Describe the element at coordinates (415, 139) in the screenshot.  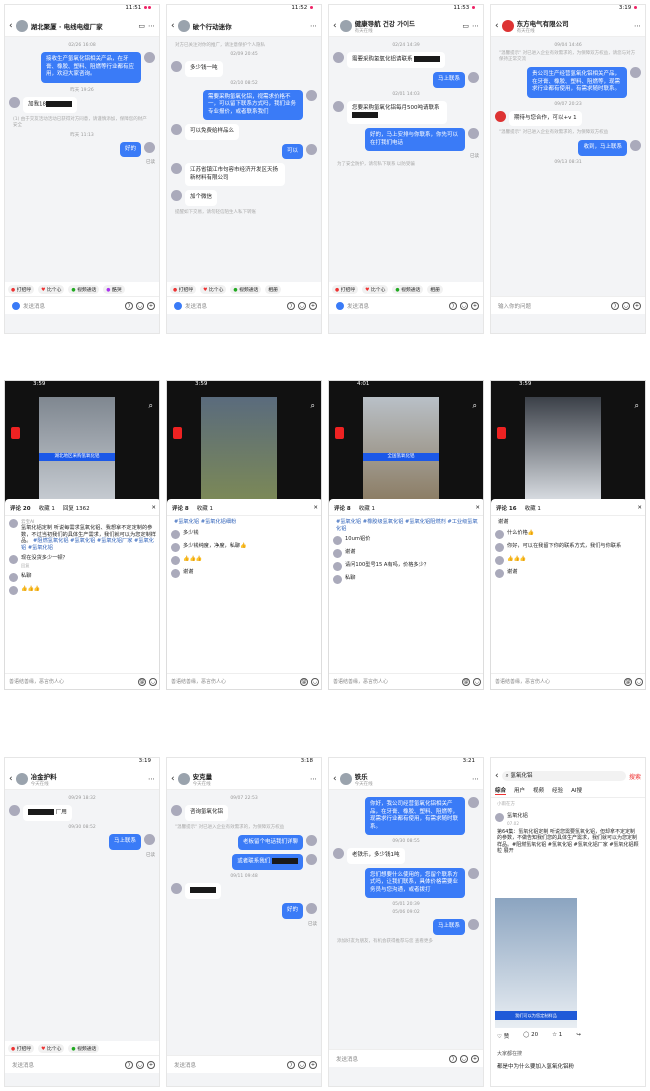
I see `message-bubble: 好的，马上安排与你联系，你先可以在打我们电话` at that location.